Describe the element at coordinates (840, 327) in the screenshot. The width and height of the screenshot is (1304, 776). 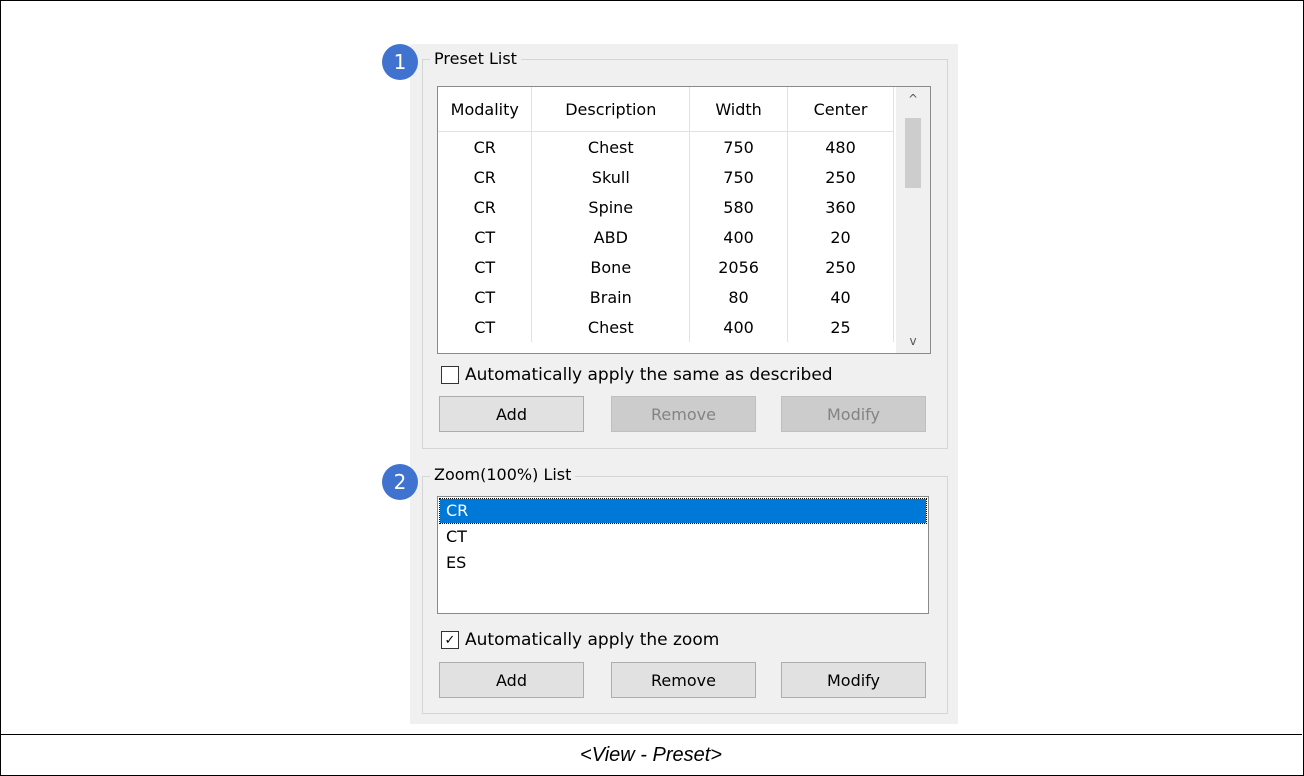
I see `cell-center: 25` at that location.